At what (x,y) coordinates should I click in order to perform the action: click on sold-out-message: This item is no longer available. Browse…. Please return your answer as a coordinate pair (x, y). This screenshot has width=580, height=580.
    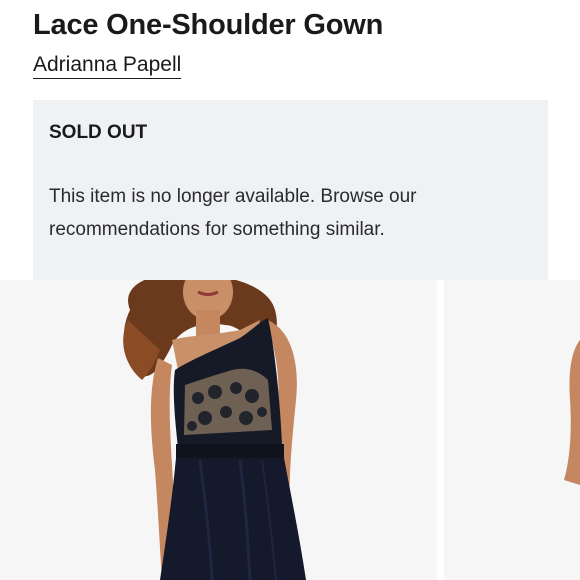
    Looking at the image, I should click on (233, 213).